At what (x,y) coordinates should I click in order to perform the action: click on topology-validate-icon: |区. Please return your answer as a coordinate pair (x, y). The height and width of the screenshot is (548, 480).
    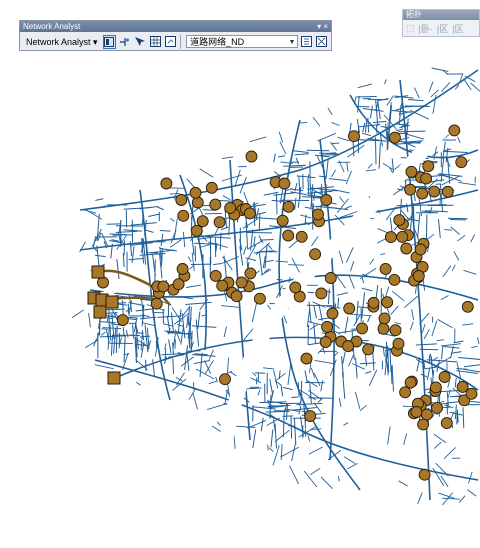
    Looking at the image, I should click on (442, 28).